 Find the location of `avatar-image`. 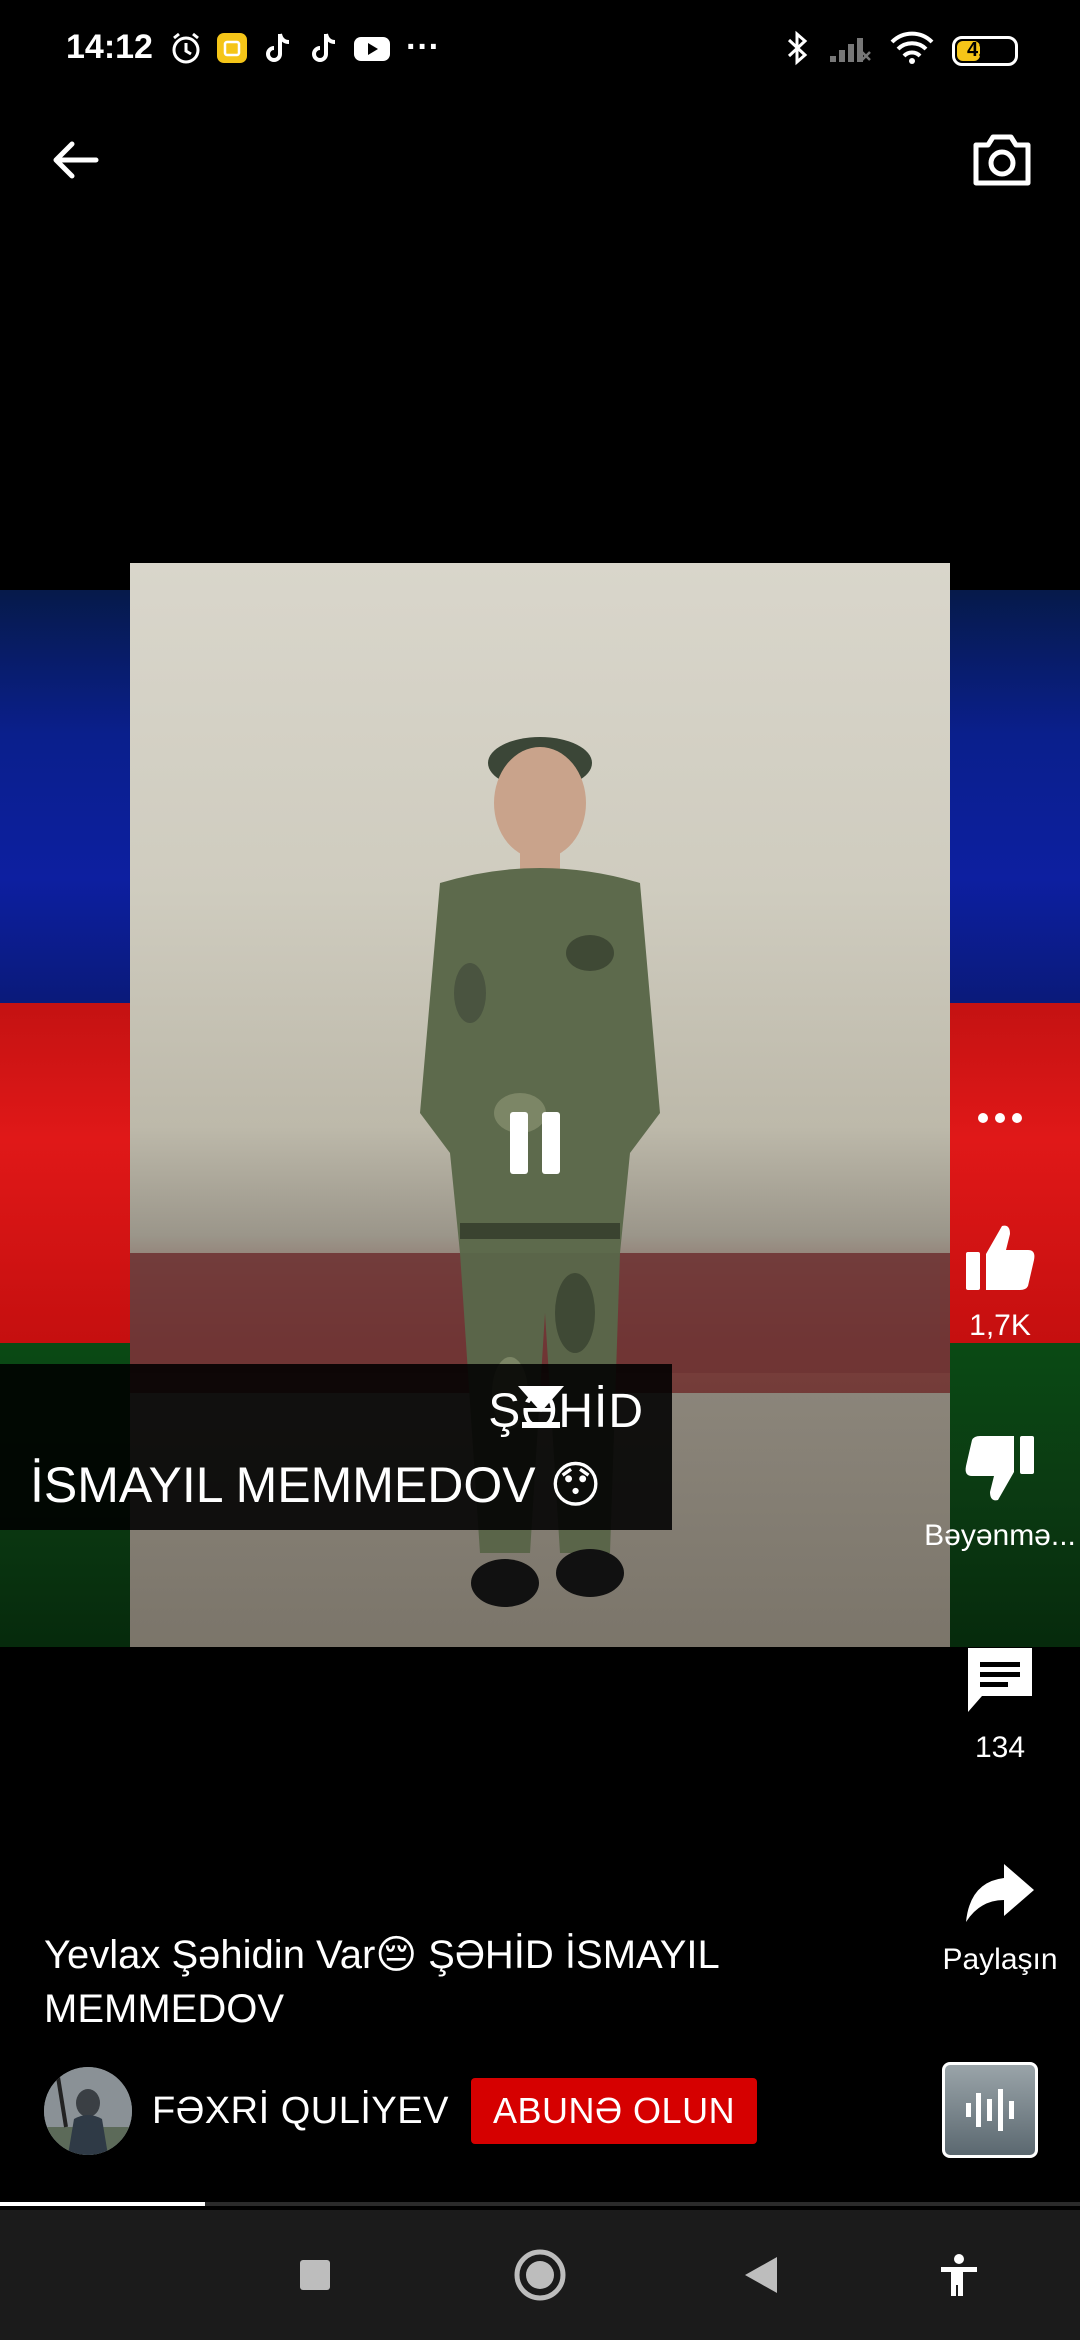

avatar-image is located at coordinates (88, 2111).